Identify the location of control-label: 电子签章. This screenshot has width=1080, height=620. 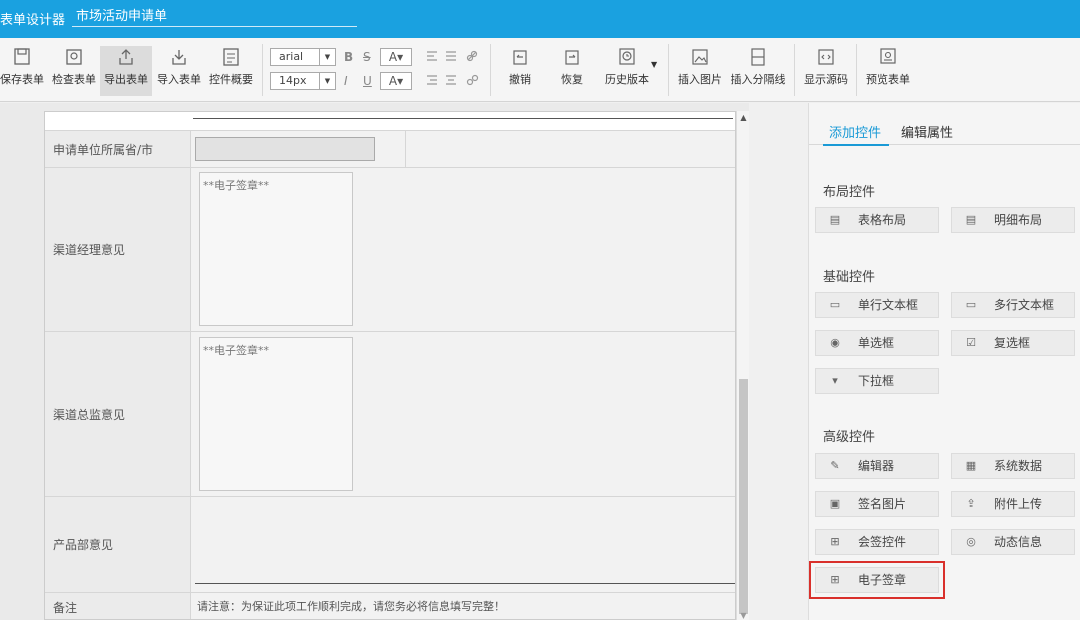
(882, 580).